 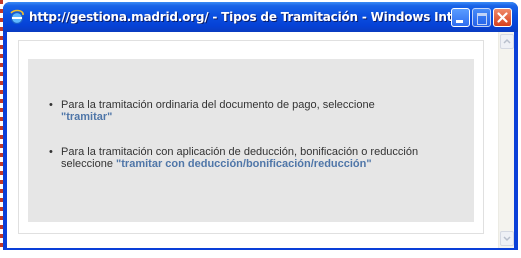 What do you see at coordinates (506, 140) in the screenshot?
I see `vertical-scrollbar` at bounding box center [506, 140].